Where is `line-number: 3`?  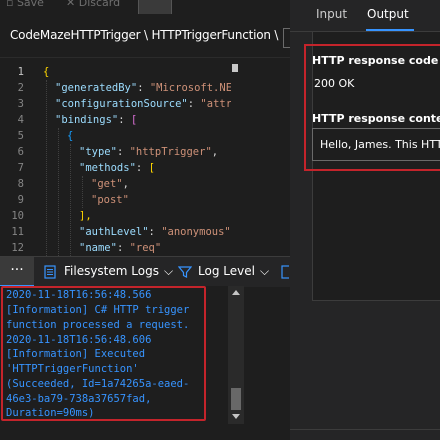 line-number: 3 is located at coordinates (20, 104).